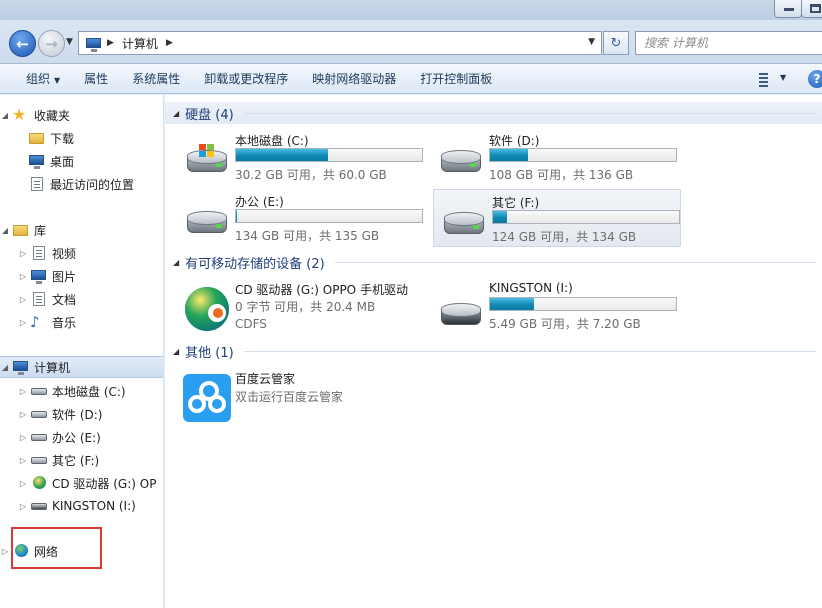 This screenshot has width=822, height=608. What do you see at coordinates (140, 43) in the screenshot?
I see `breadcrumb-computer: 计算机` at bounding box center [140, 43].